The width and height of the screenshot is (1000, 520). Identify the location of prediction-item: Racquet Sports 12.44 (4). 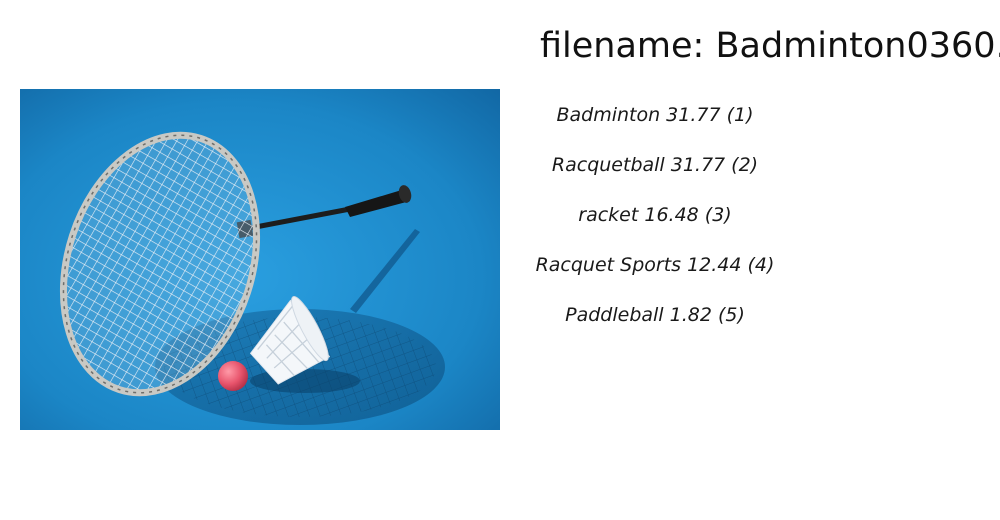
(655, 265).